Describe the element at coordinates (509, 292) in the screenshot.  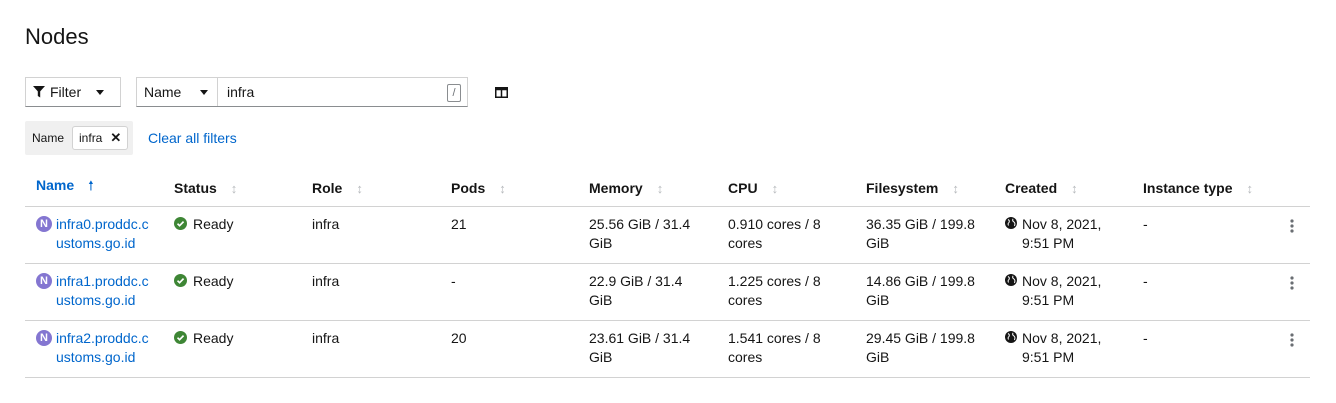
I see `pods-cell: -` at that location.